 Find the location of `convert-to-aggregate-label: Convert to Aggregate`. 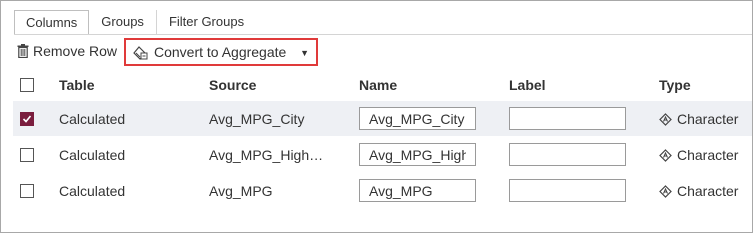

convert-to-aggregate-label: Convert to Aggregate is located at coordinates (220, 52).